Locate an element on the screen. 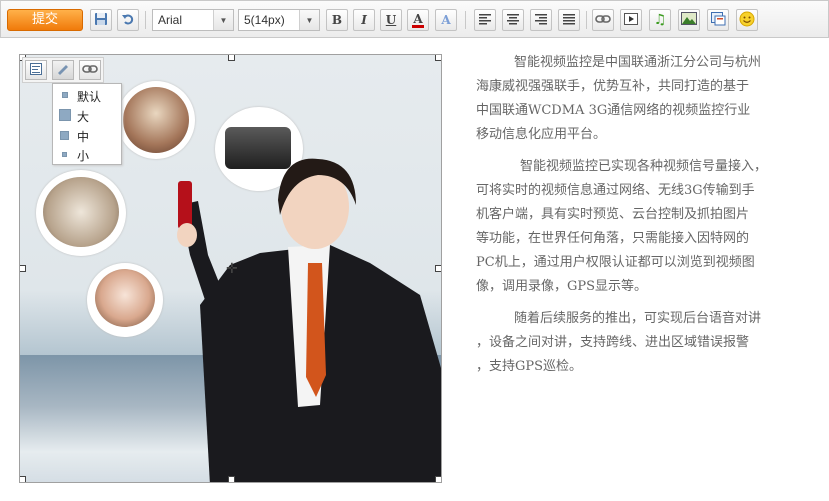  text-line: 海康威视强强联手，优势互补，共同打造的基于 is located at coordinates (613, 86).